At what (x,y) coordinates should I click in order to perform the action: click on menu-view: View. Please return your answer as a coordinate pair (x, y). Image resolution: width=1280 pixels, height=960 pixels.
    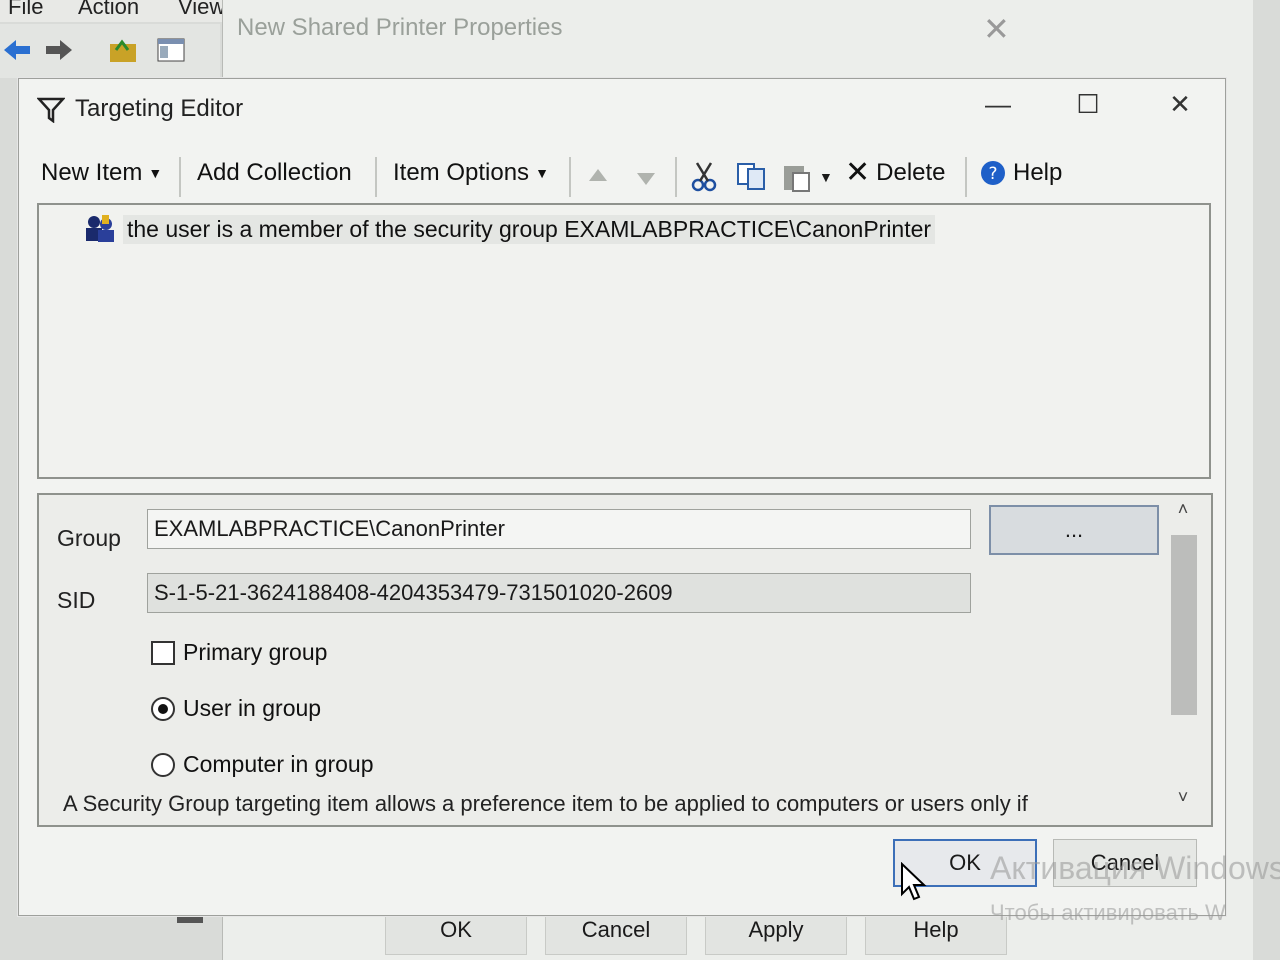
    Looking at the image, I should click on (201, 10).